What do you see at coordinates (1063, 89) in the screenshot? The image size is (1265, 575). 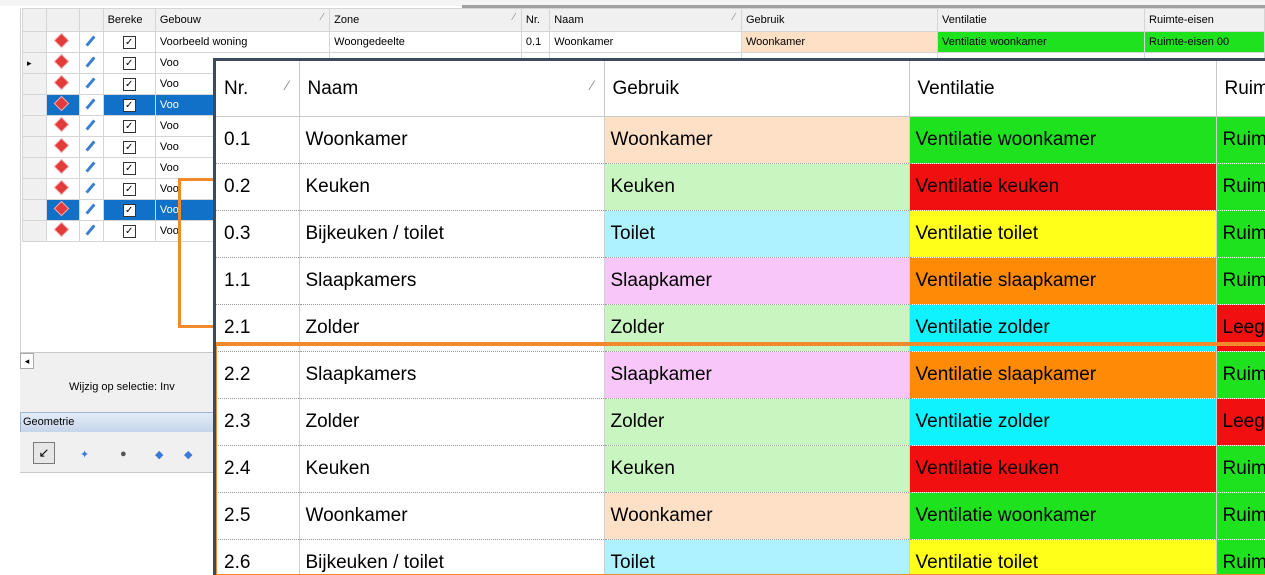 I see `zoom-column-header-ventilatie: Ventilatie` at bounding box center [1063, 89].